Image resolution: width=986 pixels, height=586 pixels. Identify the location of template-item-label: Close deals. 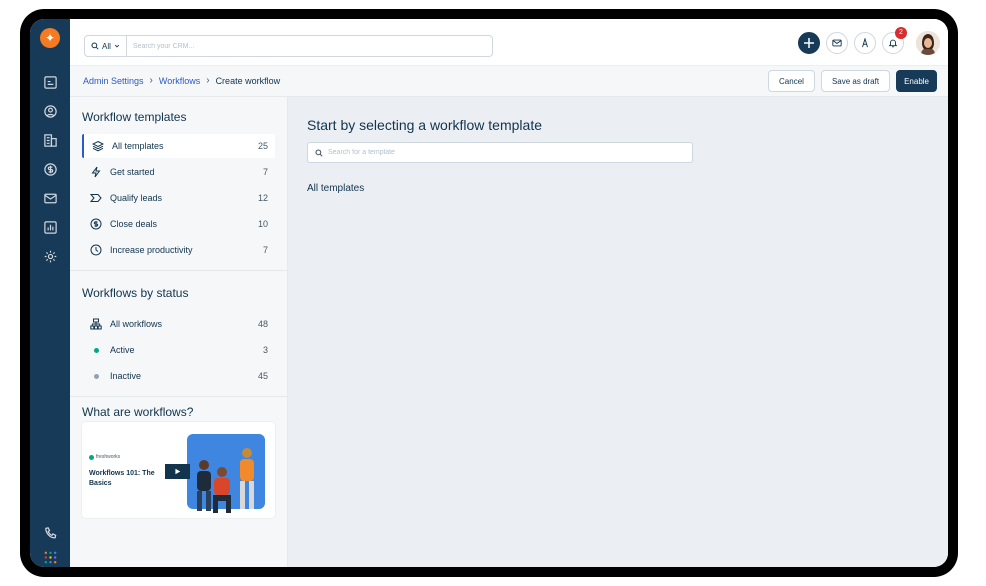
(134, 224).